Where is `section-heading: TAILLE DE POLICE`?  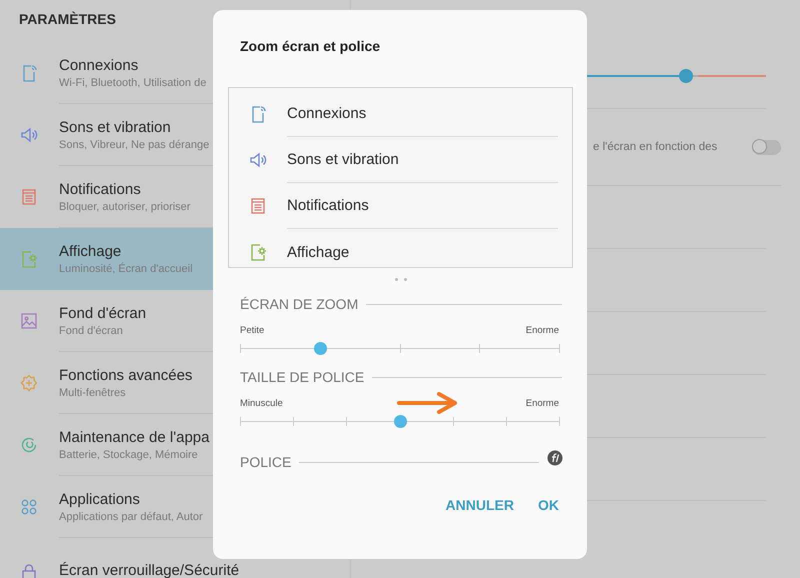
section-heading: TAILLE DE POLICE is located at coordinates (302, 377).